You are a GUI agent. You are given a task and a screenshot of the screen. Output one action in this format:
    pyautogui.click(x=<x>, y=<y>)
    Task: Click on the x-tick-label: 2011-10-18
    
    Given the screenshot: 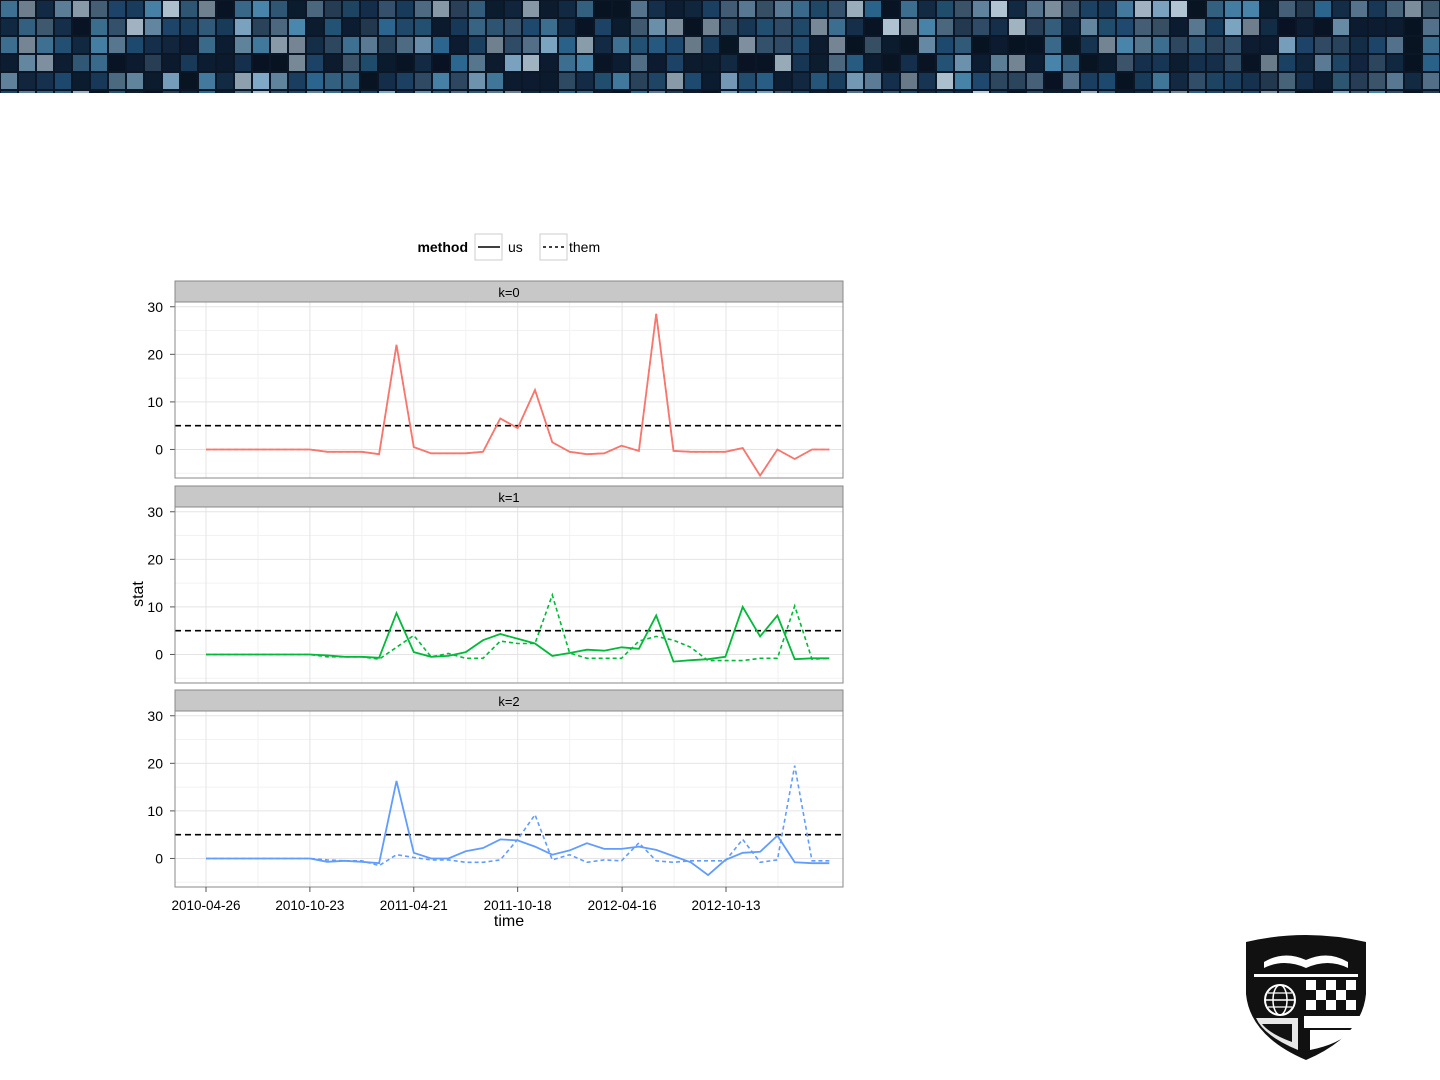 What is the action you would take?
    pyautogui.click(x=518, y=905)
    